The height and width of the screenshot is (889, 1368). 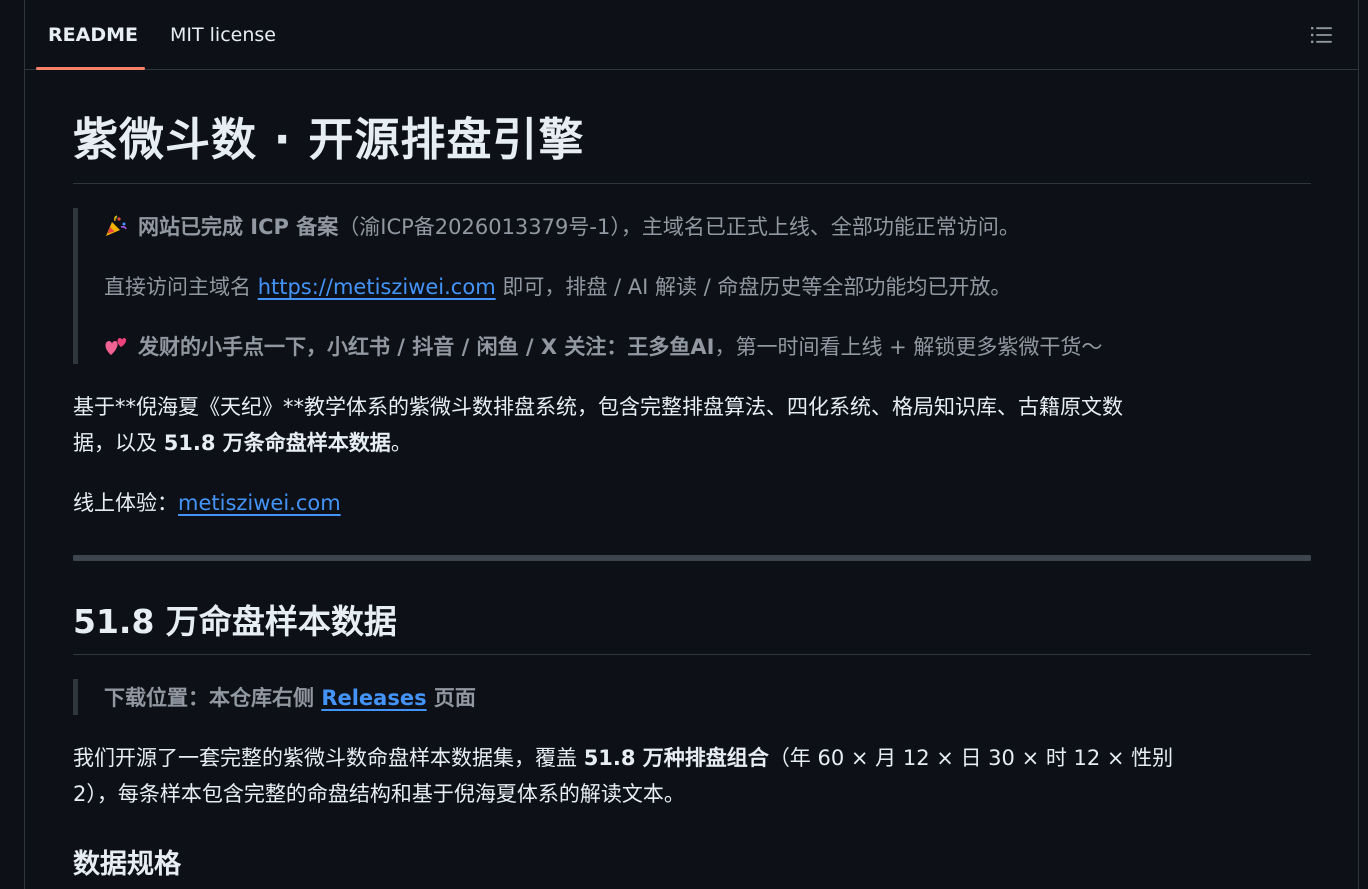 What do you see at coordinates (379, 794) in the screenshot?
I see `dataset-desc-line-2: 2），每条样本包含完整的命盘结构和基于倪海夏体系的解读文本。` at bounding box center [379, 794].